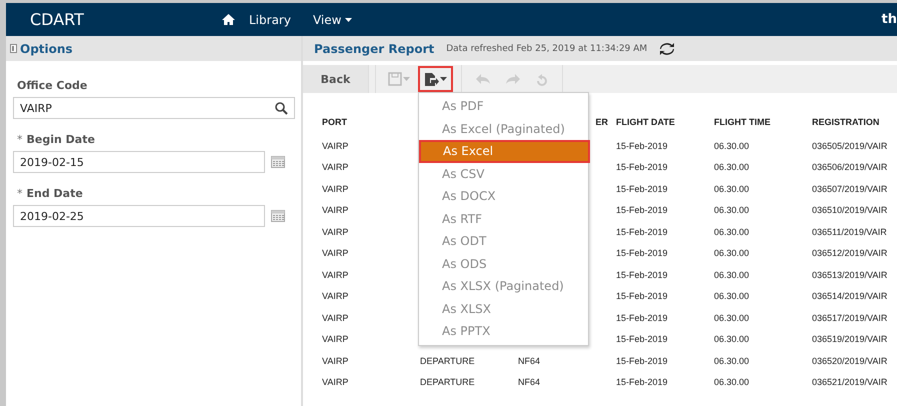 This screenshot has width=897, height=406. I want to click on table-cell-text: 036507/2019/VAIR, so click(850, 189).